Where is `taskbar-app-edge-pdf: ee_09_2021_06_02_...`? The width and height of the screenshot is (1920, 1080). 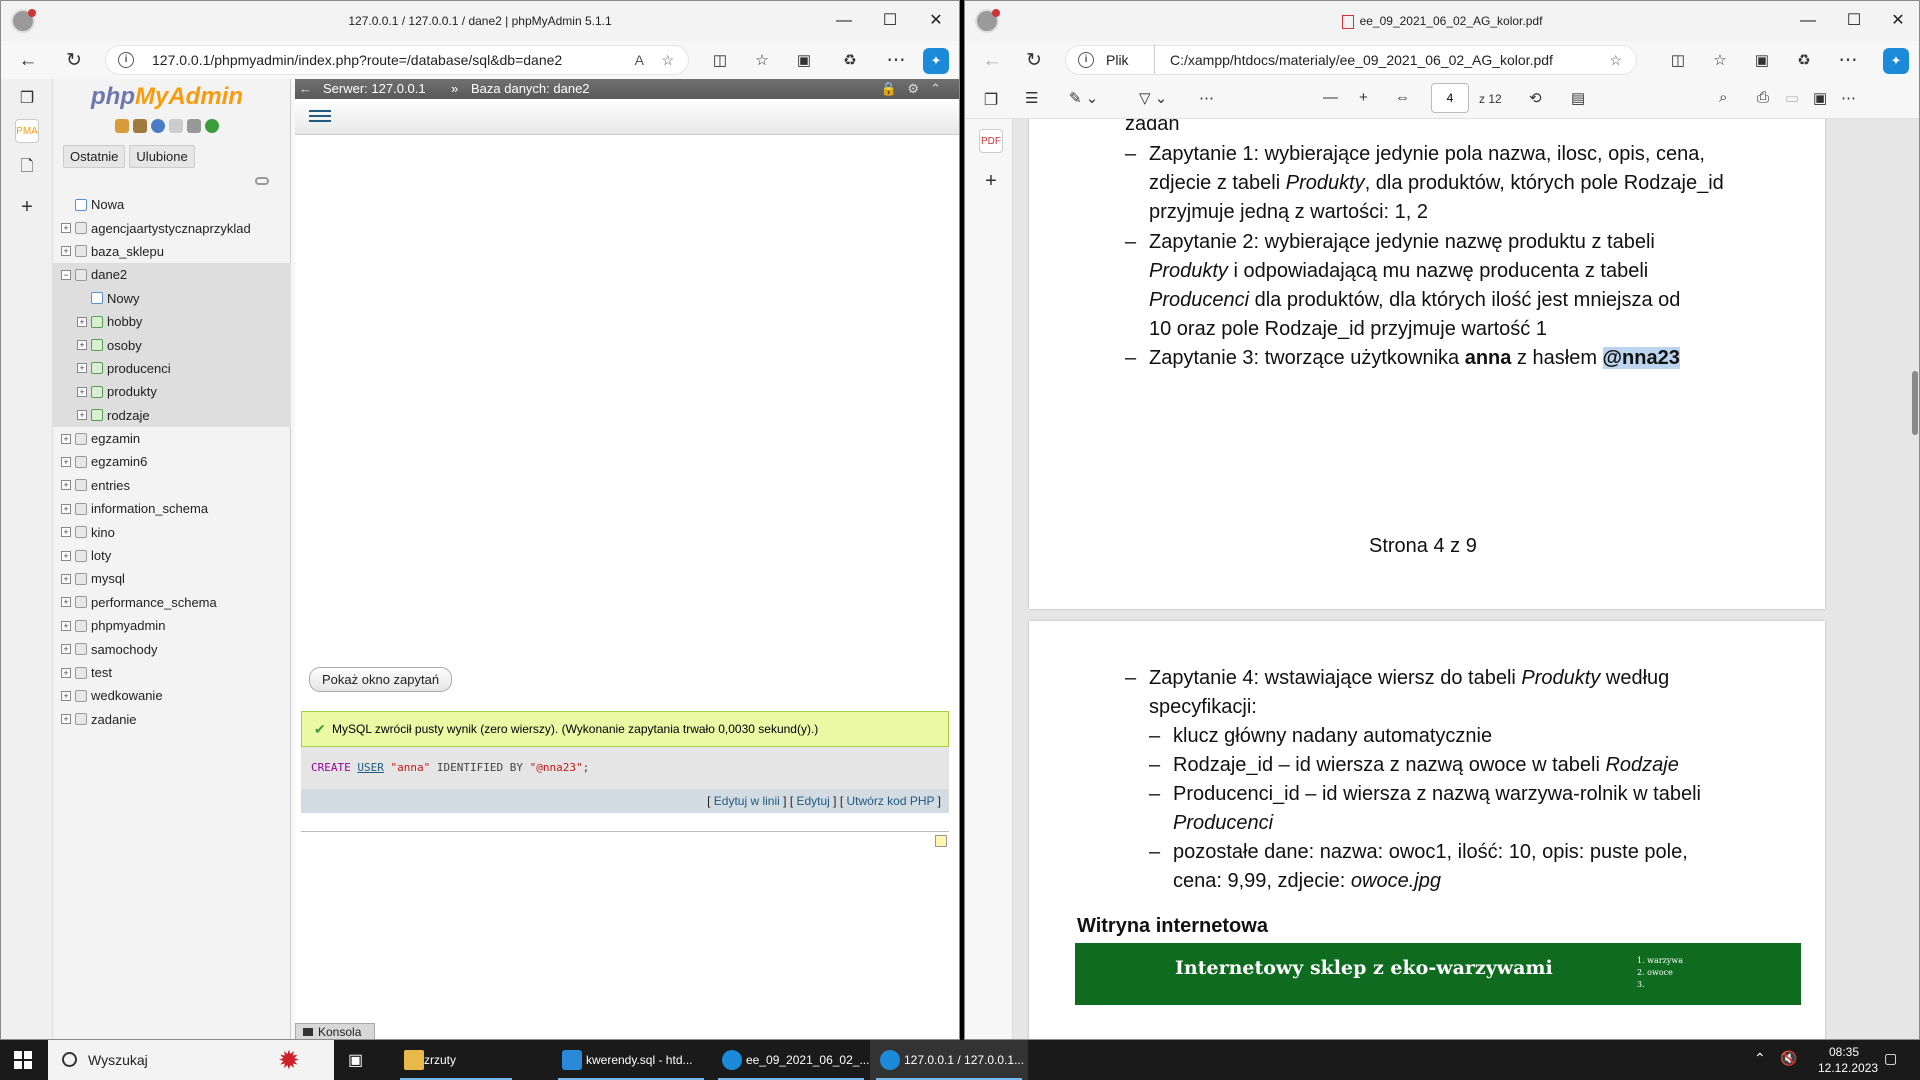
taskbar-app-edge-pdf: ee_09_2021_06_02_... is located at coordinates (791, 1060).